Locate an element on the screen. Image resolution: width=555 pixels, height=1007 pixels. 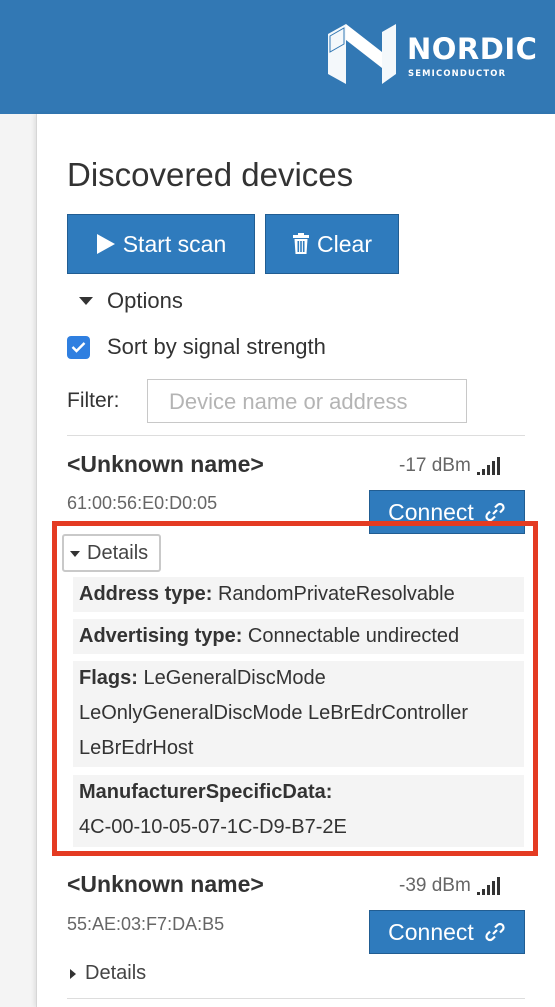
start-scan-button: Start scan is located at coordinates (161, 244).